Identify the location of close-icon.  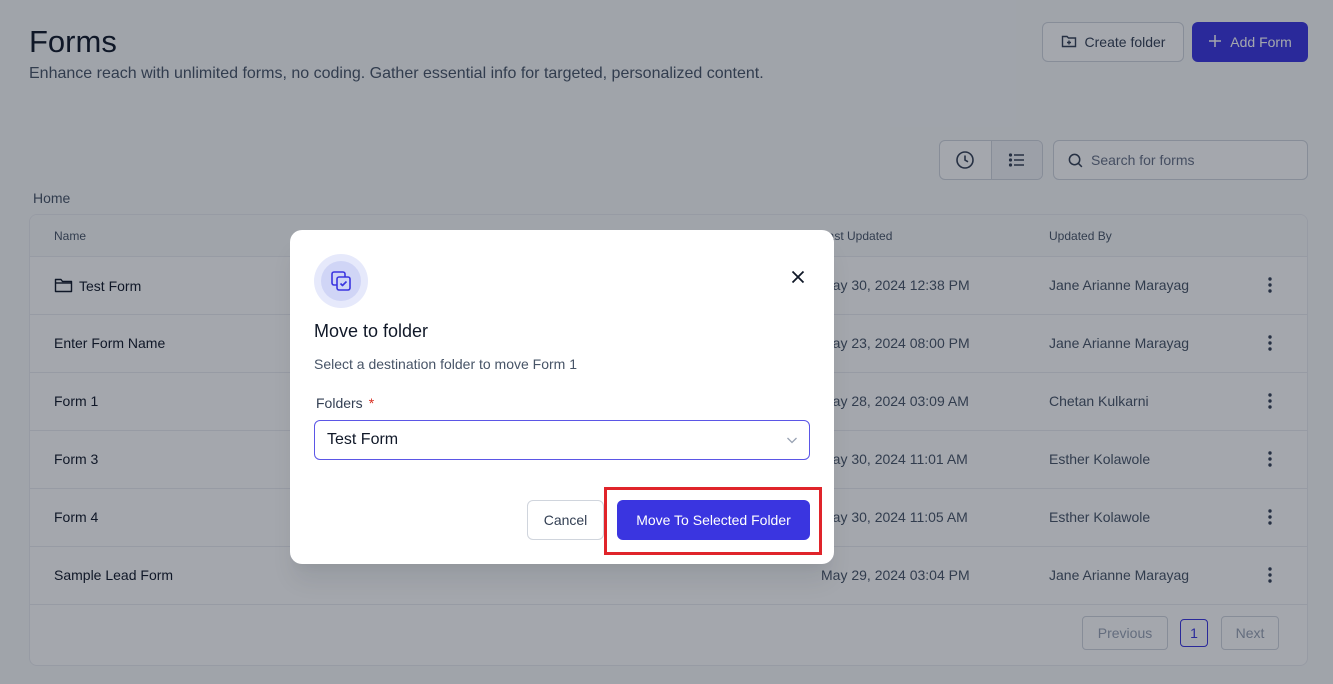
(798, 277).